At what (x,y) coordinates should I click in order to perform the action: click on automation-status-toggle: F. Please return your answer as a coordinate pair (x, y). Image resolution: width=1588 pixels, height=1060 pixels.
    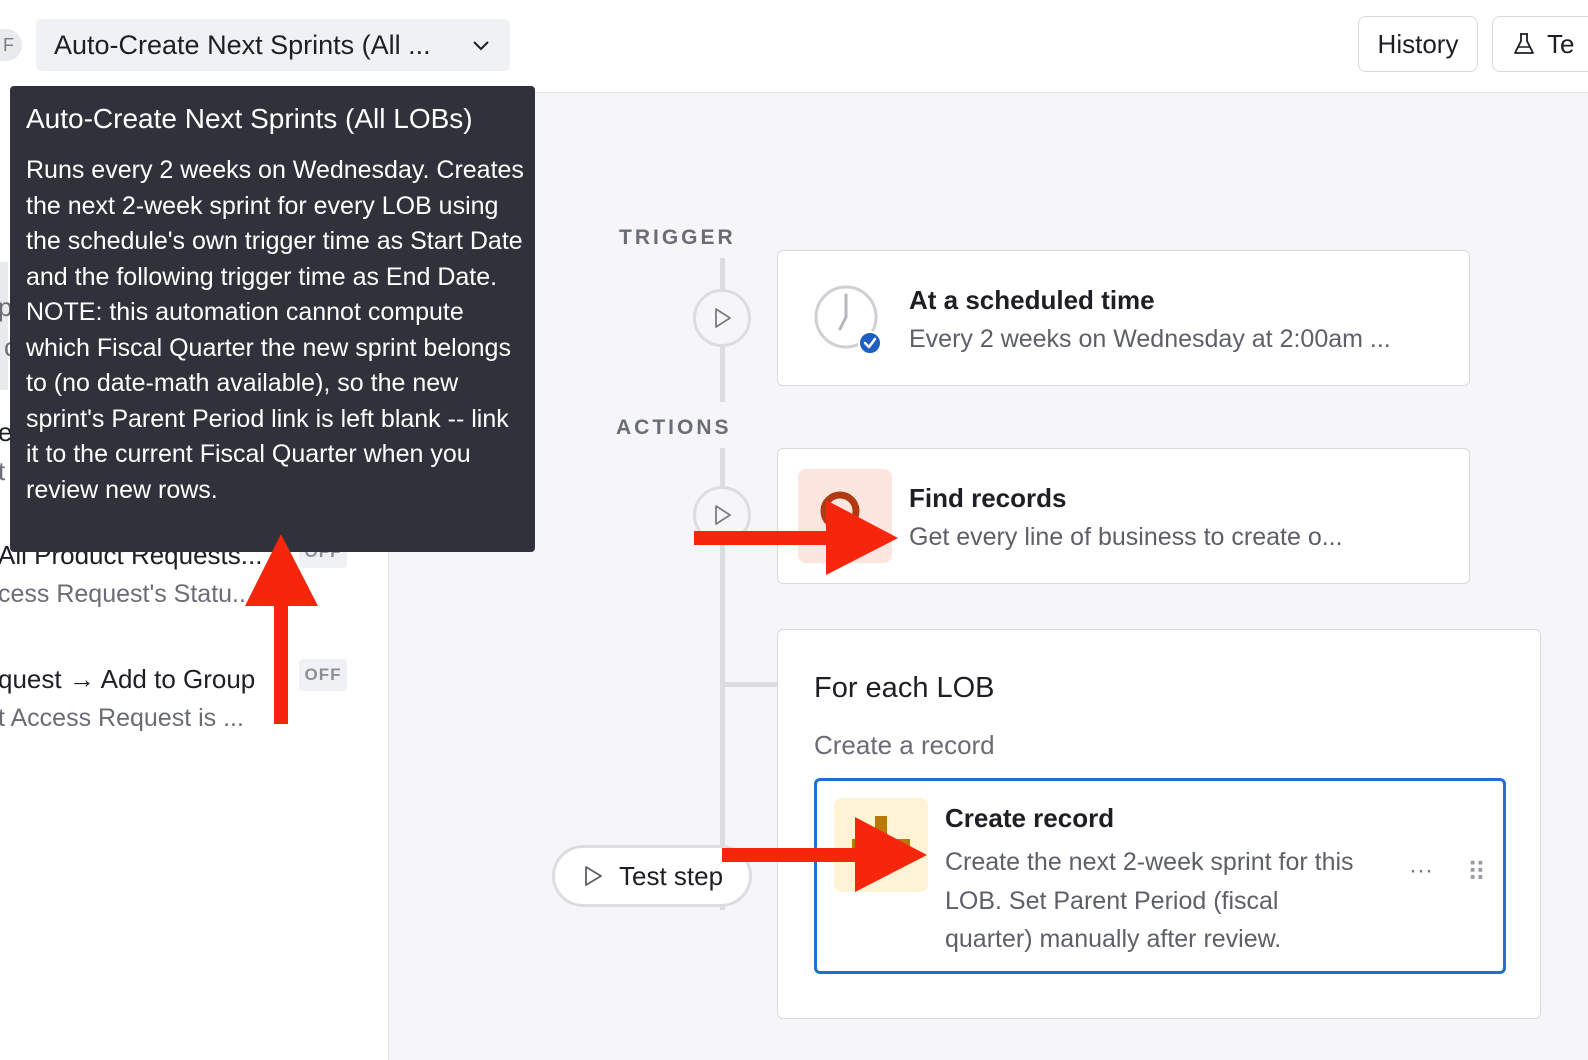
    Looking at the image, I should click on (11, 45).